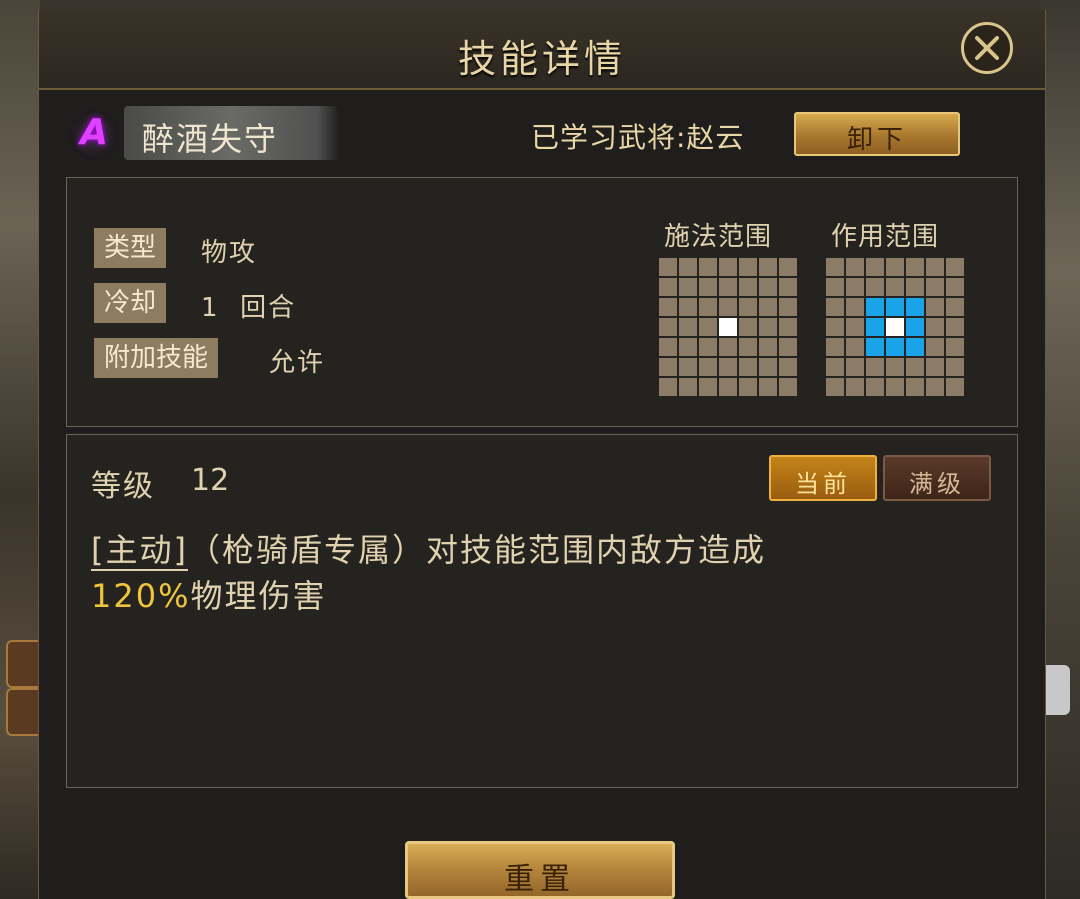 This screenshot has width=1080, height=899. What do you see at coordinates (297, 363) in the screenshot?
I see `extra-skill-value: 允许` at bounding box center [297, 363].